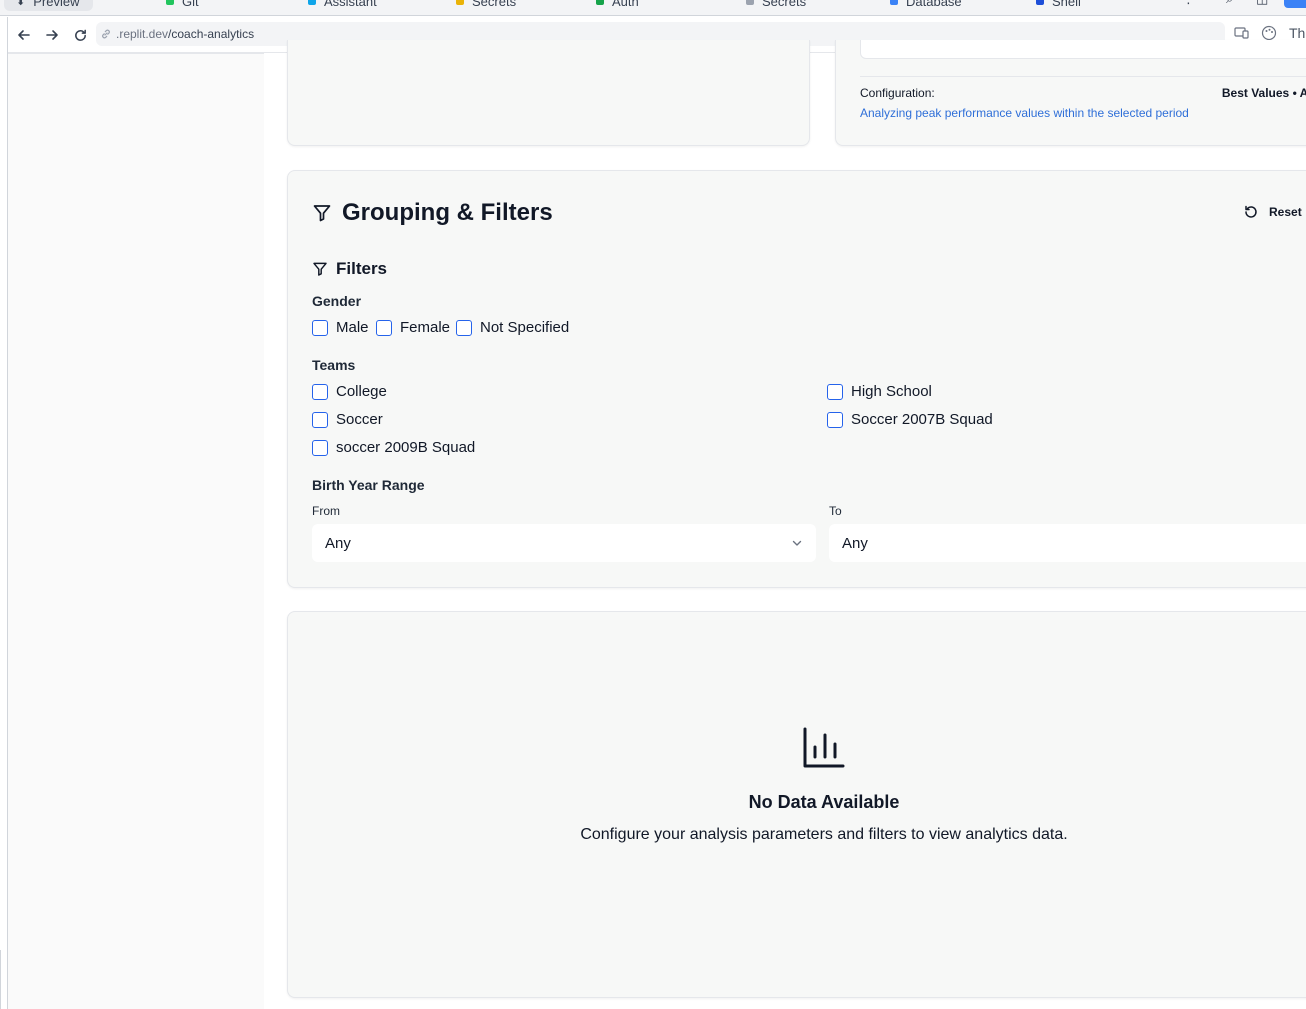 This screenshot has width=1306, height=1009. Describe the element at coordinates (21, 4) in the screenshot. I see `preview-tab-icon: ⬍` at that location.